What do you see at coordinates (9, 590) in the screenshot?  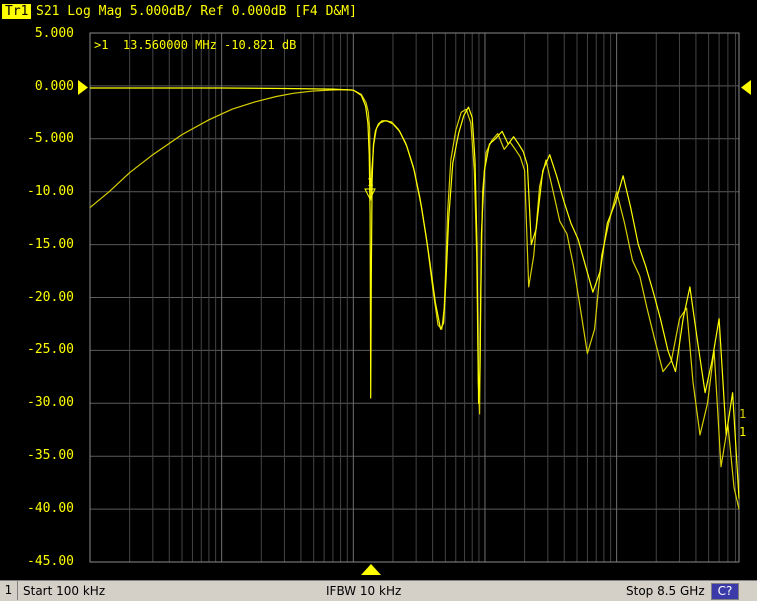 I see `channel-number: 1` at bounding box center [9, 590].